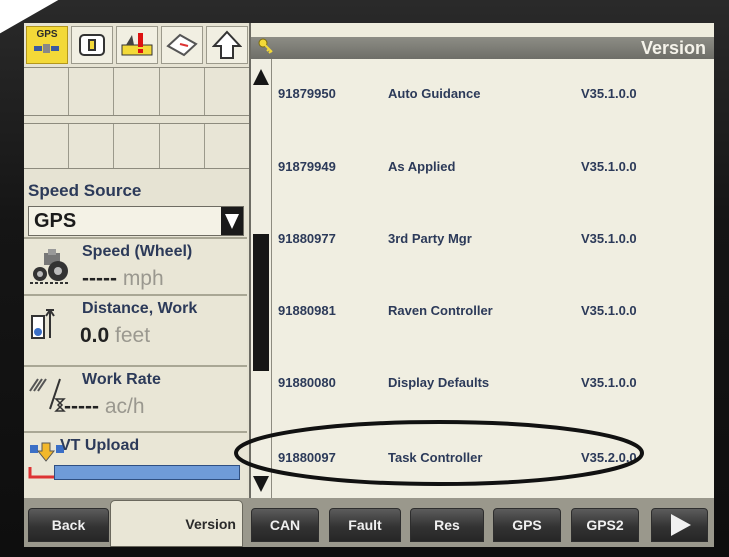 The height and width of the screenshot is (557, 729). Describe the element at coordinates (136, 221) in the screenshot. I see `speed-source-dropdown: GPS` at that location.